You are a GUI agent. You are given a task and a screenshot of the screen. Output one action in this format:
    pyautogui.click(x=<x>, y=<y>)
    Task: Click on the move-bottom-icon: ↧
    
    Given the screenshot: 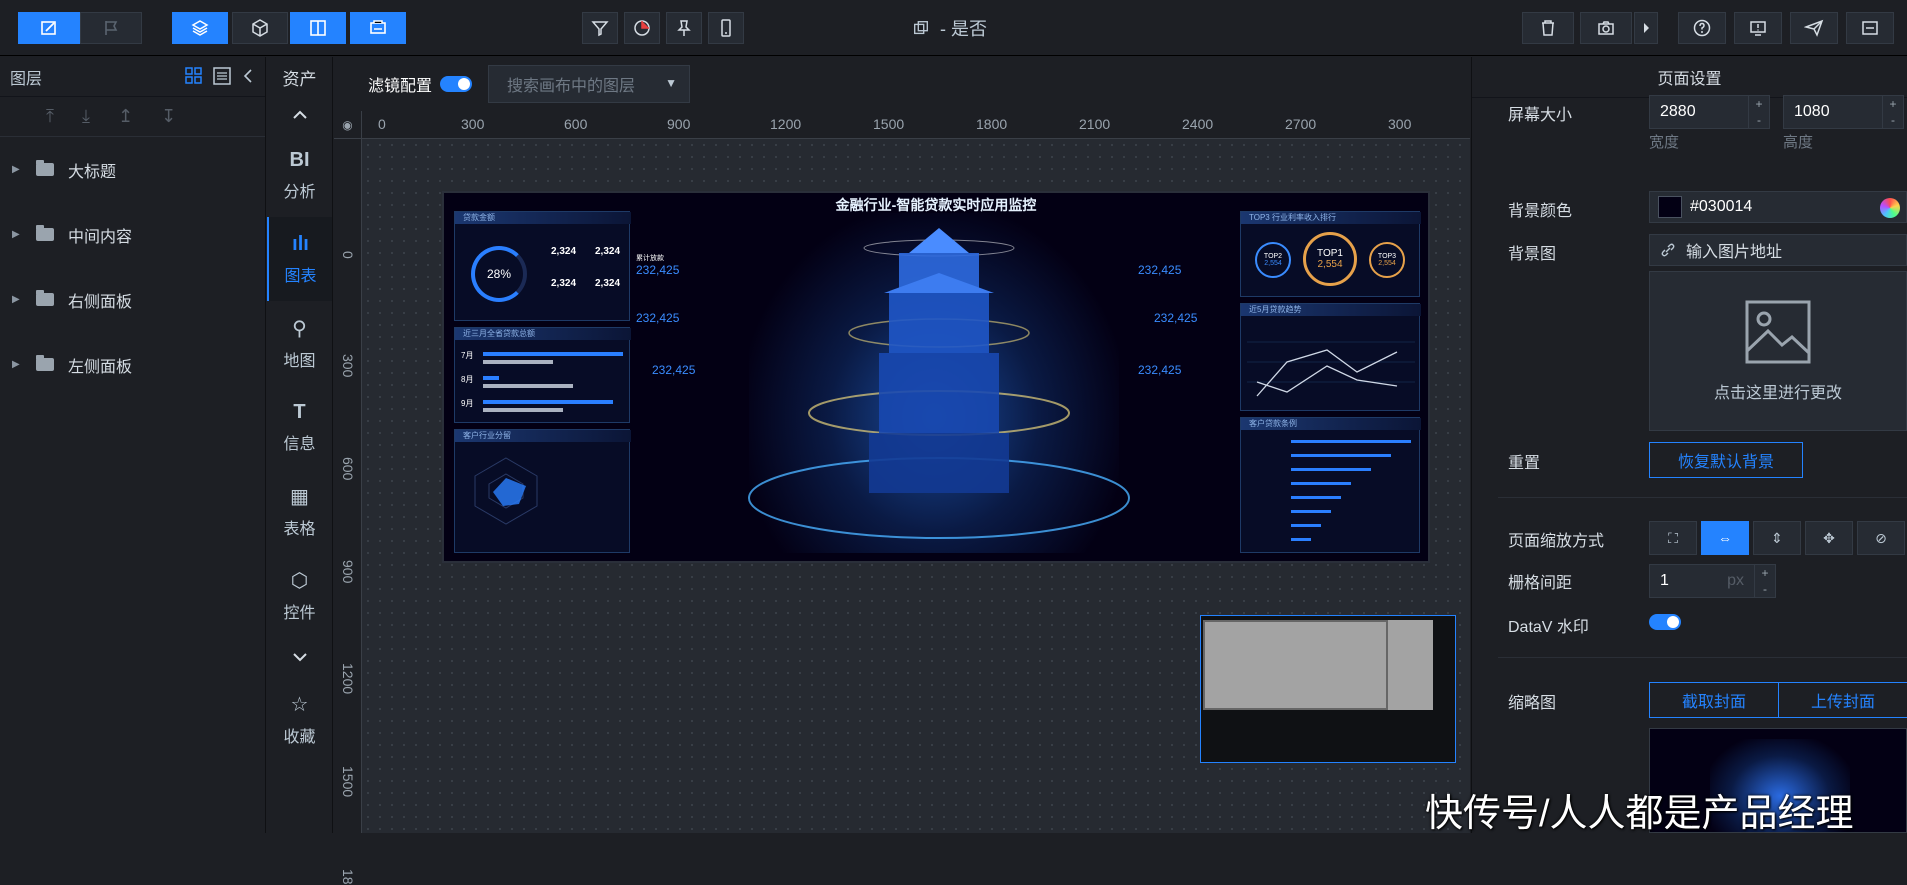 What is the action you would take?
    pyautogui.click(x=168, y=116)
    